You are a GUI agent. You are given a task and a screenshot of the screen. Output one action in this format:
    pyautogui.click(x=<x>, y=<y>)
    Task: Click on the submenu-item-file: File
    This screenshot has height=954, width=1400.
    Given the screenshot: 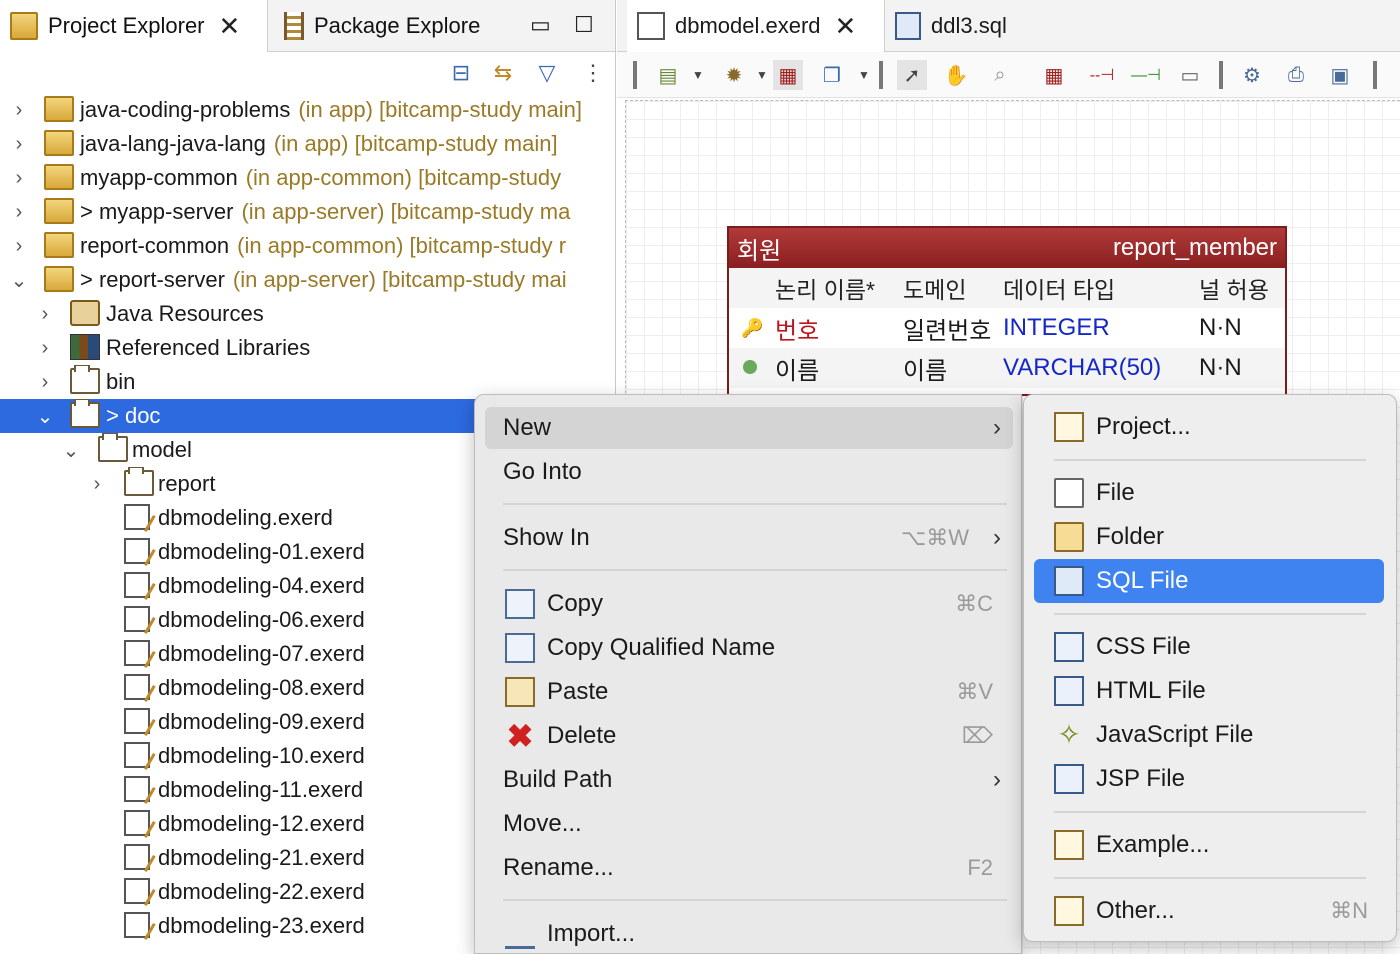 What is the action you would take?
    pyautogui.click(x=1209, y=493)
    